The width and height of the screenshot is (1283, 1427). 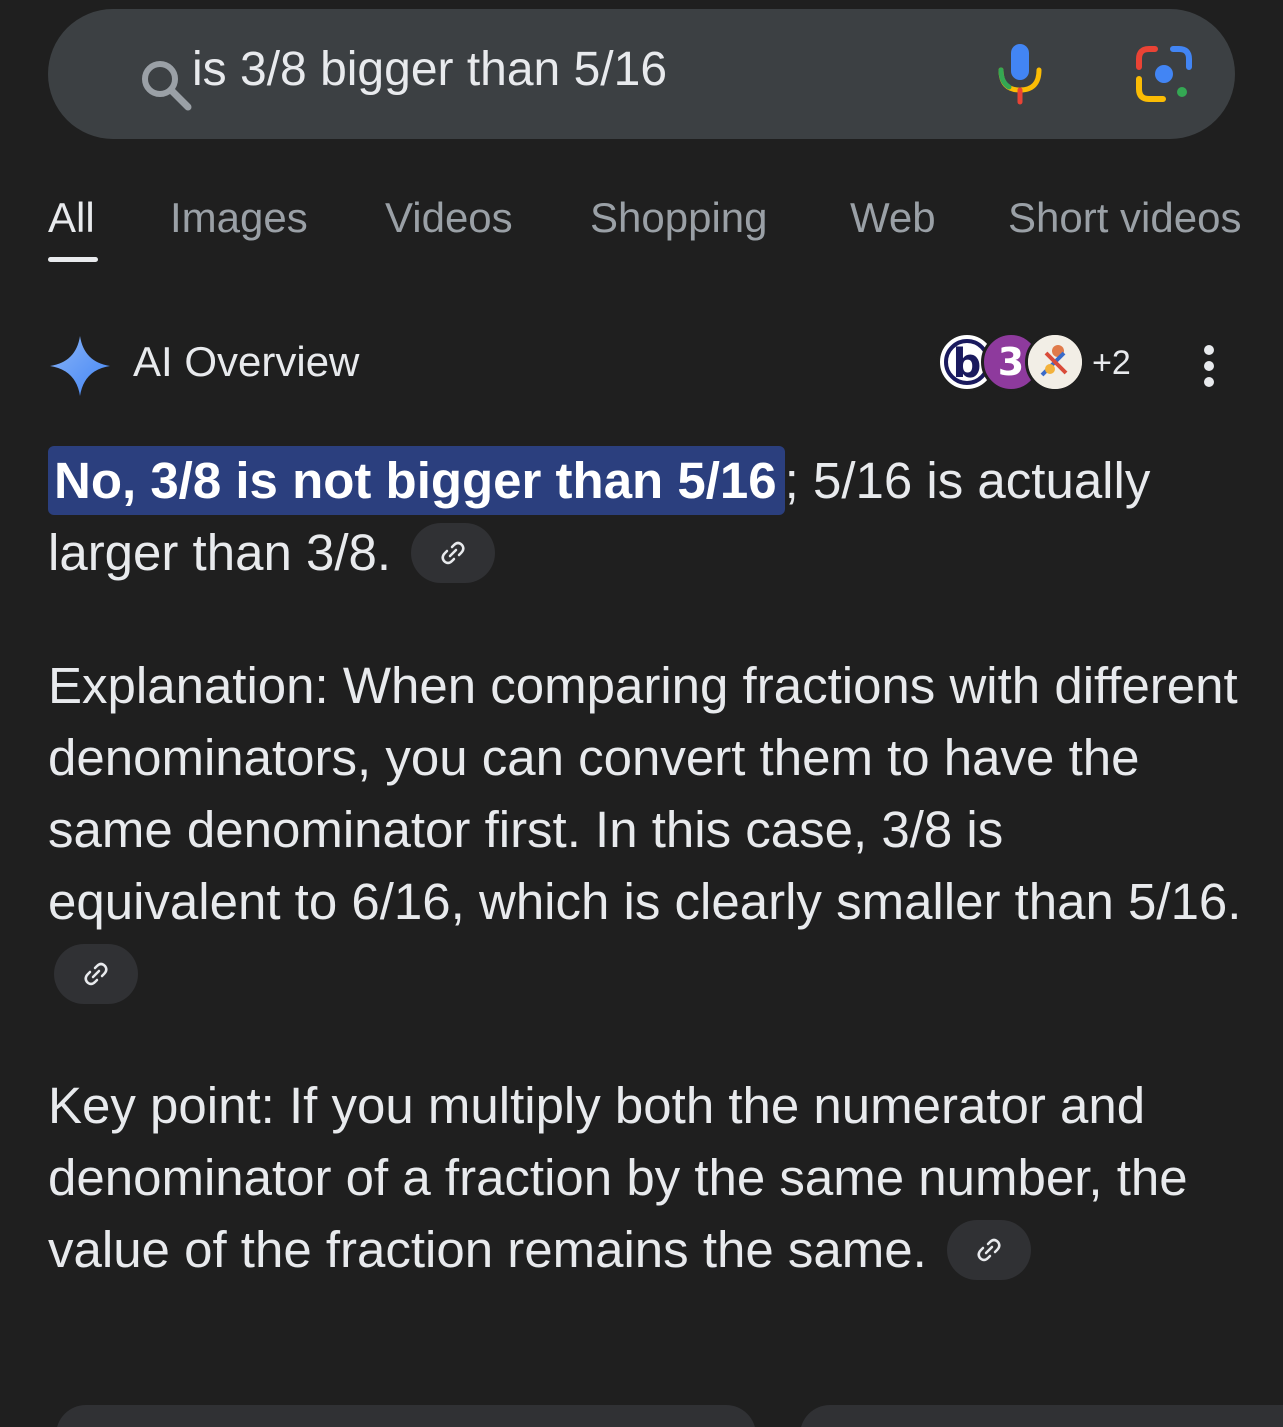 I want to click on illustration-avatar-icon, so click(x=1055, y=362).